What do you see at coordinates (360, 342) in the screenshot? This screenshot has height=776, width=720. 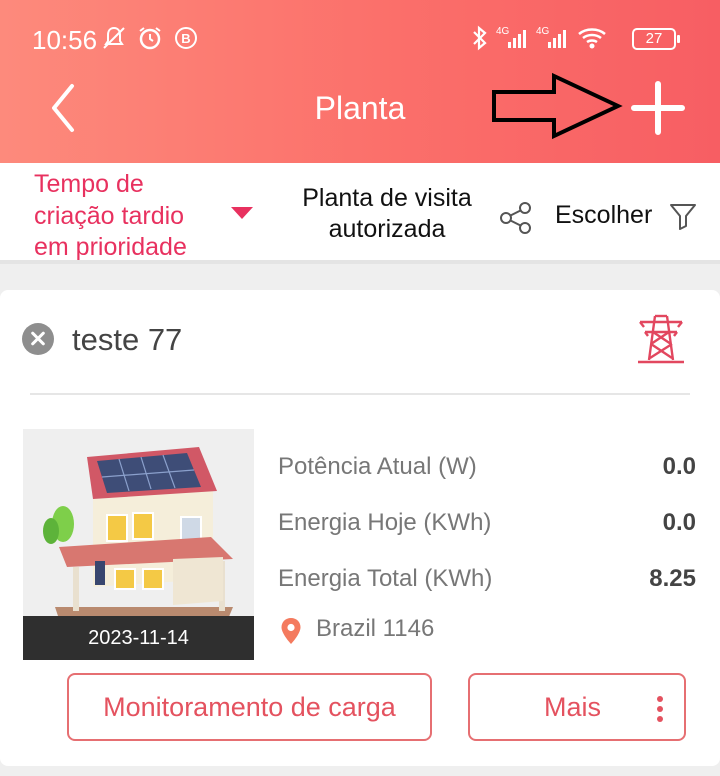 I see `plant-card-header: teste 77` at bounding box center [360, 342].